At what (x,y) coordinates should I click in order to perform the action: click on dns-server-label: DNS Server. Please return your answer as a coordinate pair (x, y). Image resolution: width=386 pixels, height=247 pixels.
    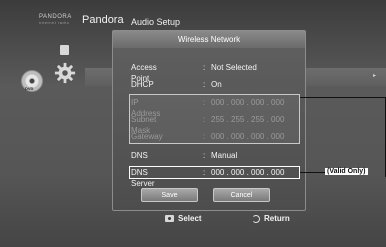
    Looking at the image, I should click on (143, 178).